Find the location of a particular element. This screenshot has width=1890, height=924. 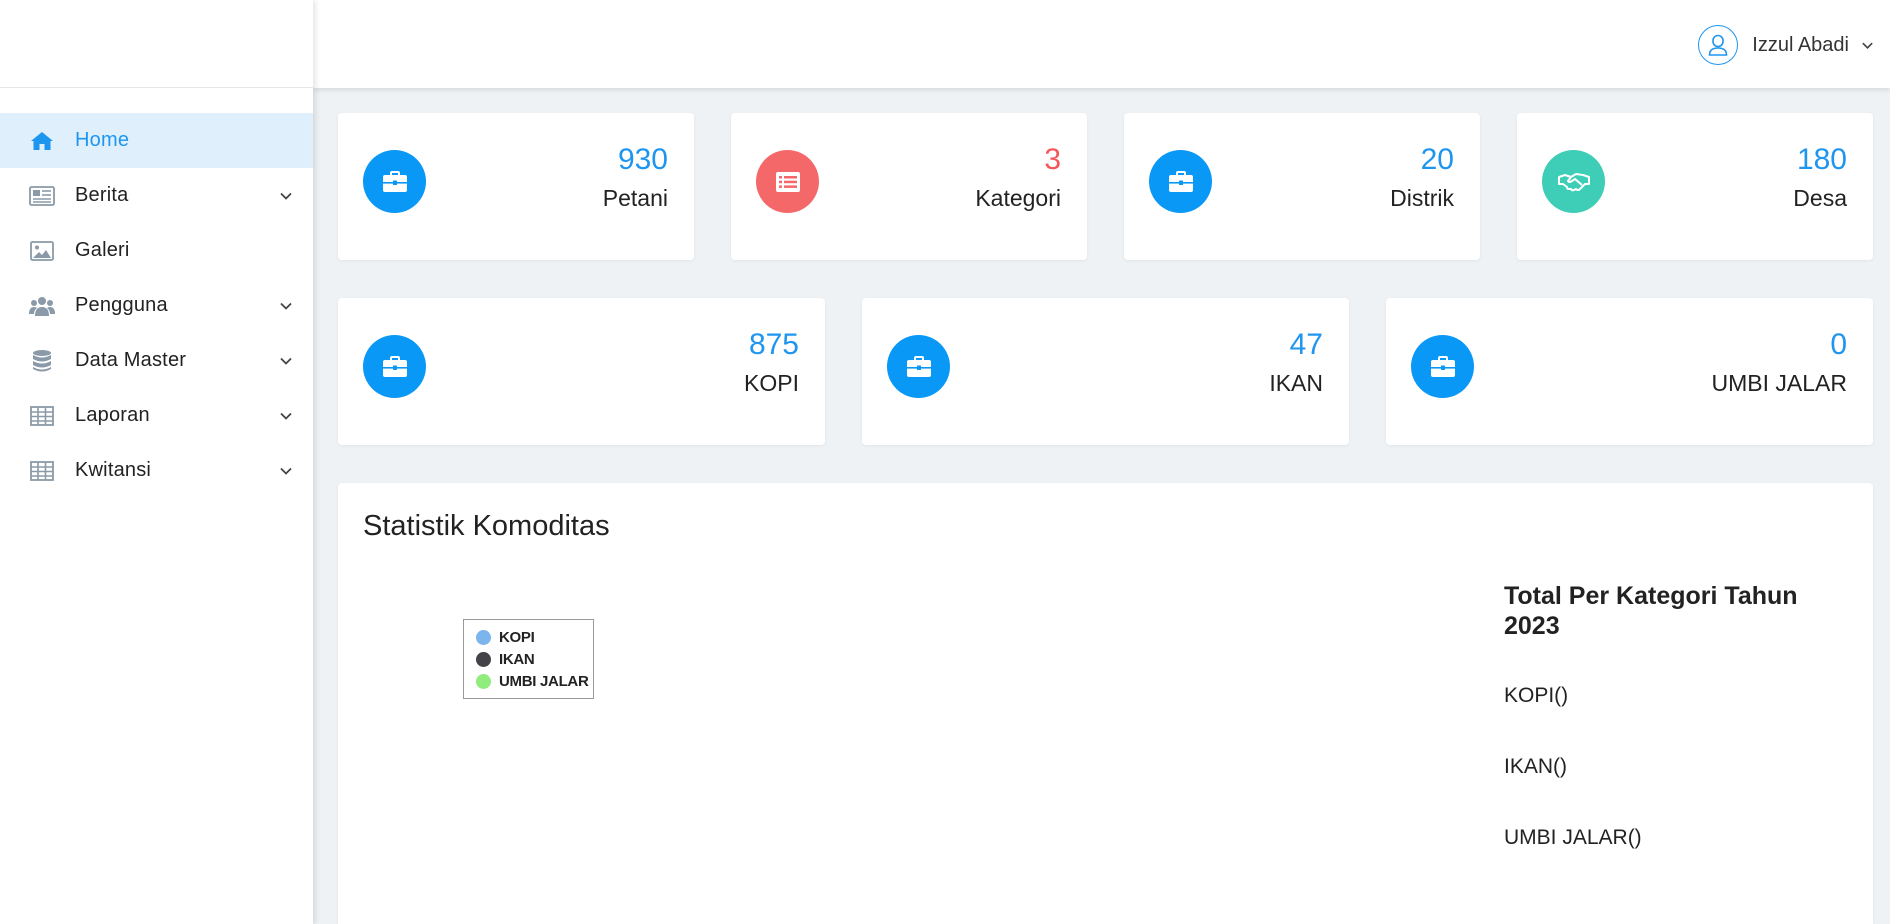

stat-card-petani: 930 Petani is located at coordinates (516, 186).